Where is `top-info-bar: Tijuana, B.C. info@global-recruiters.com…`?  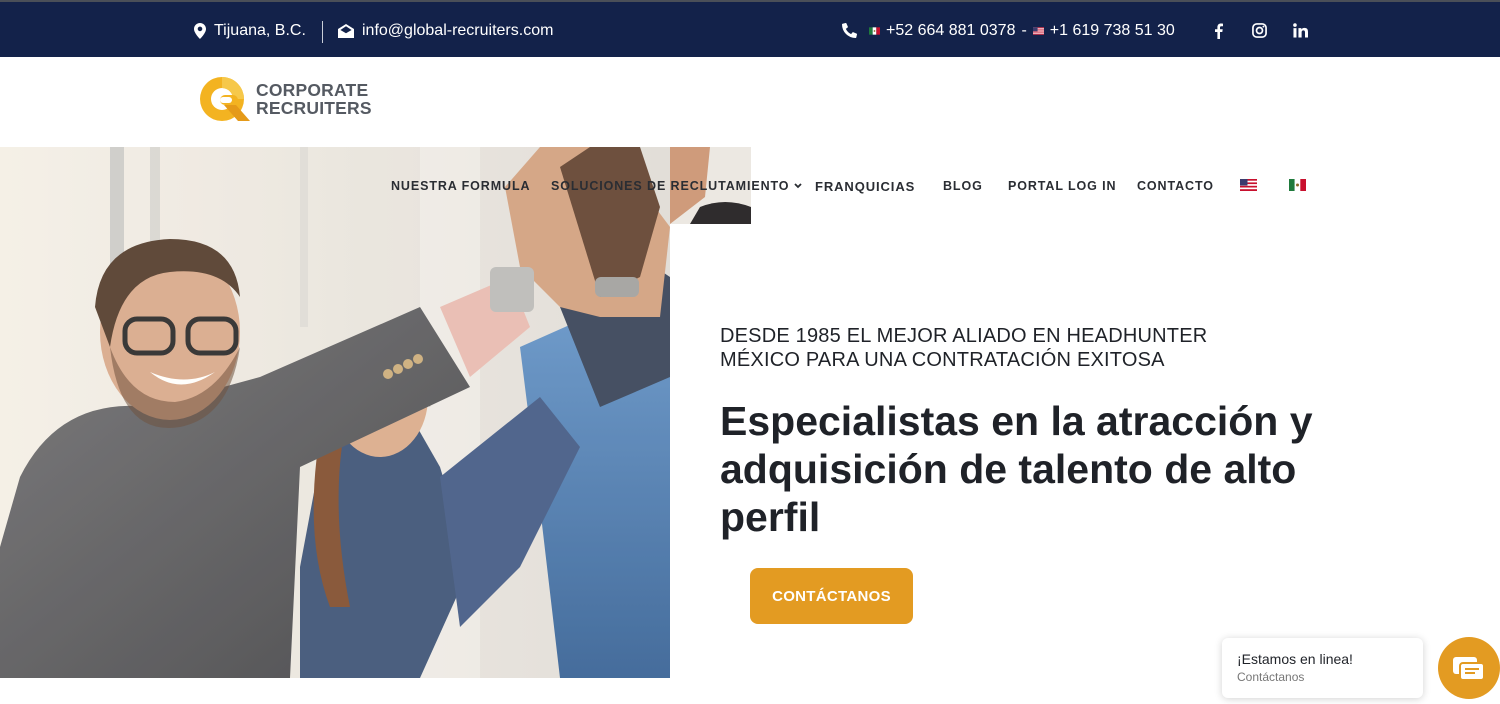 top-info-bar: Tijuana, B.C. info@global-recruiters.com… is located at coordinates (750, 28).